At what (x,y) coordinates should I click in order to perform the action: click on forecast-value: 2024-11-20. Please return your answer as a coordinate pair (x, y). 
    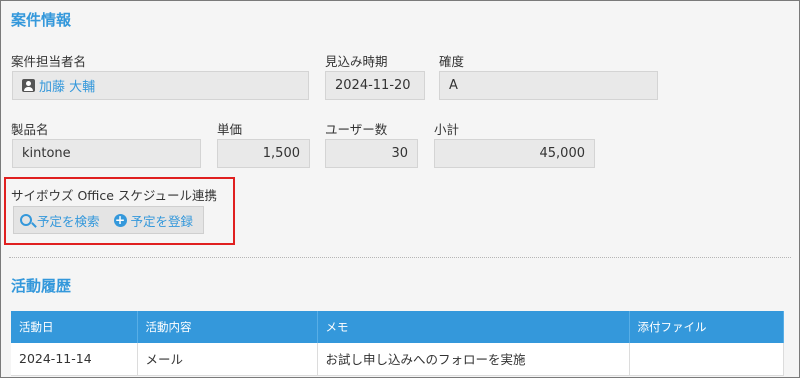
    Looking at the image, I should click on (373, 85).